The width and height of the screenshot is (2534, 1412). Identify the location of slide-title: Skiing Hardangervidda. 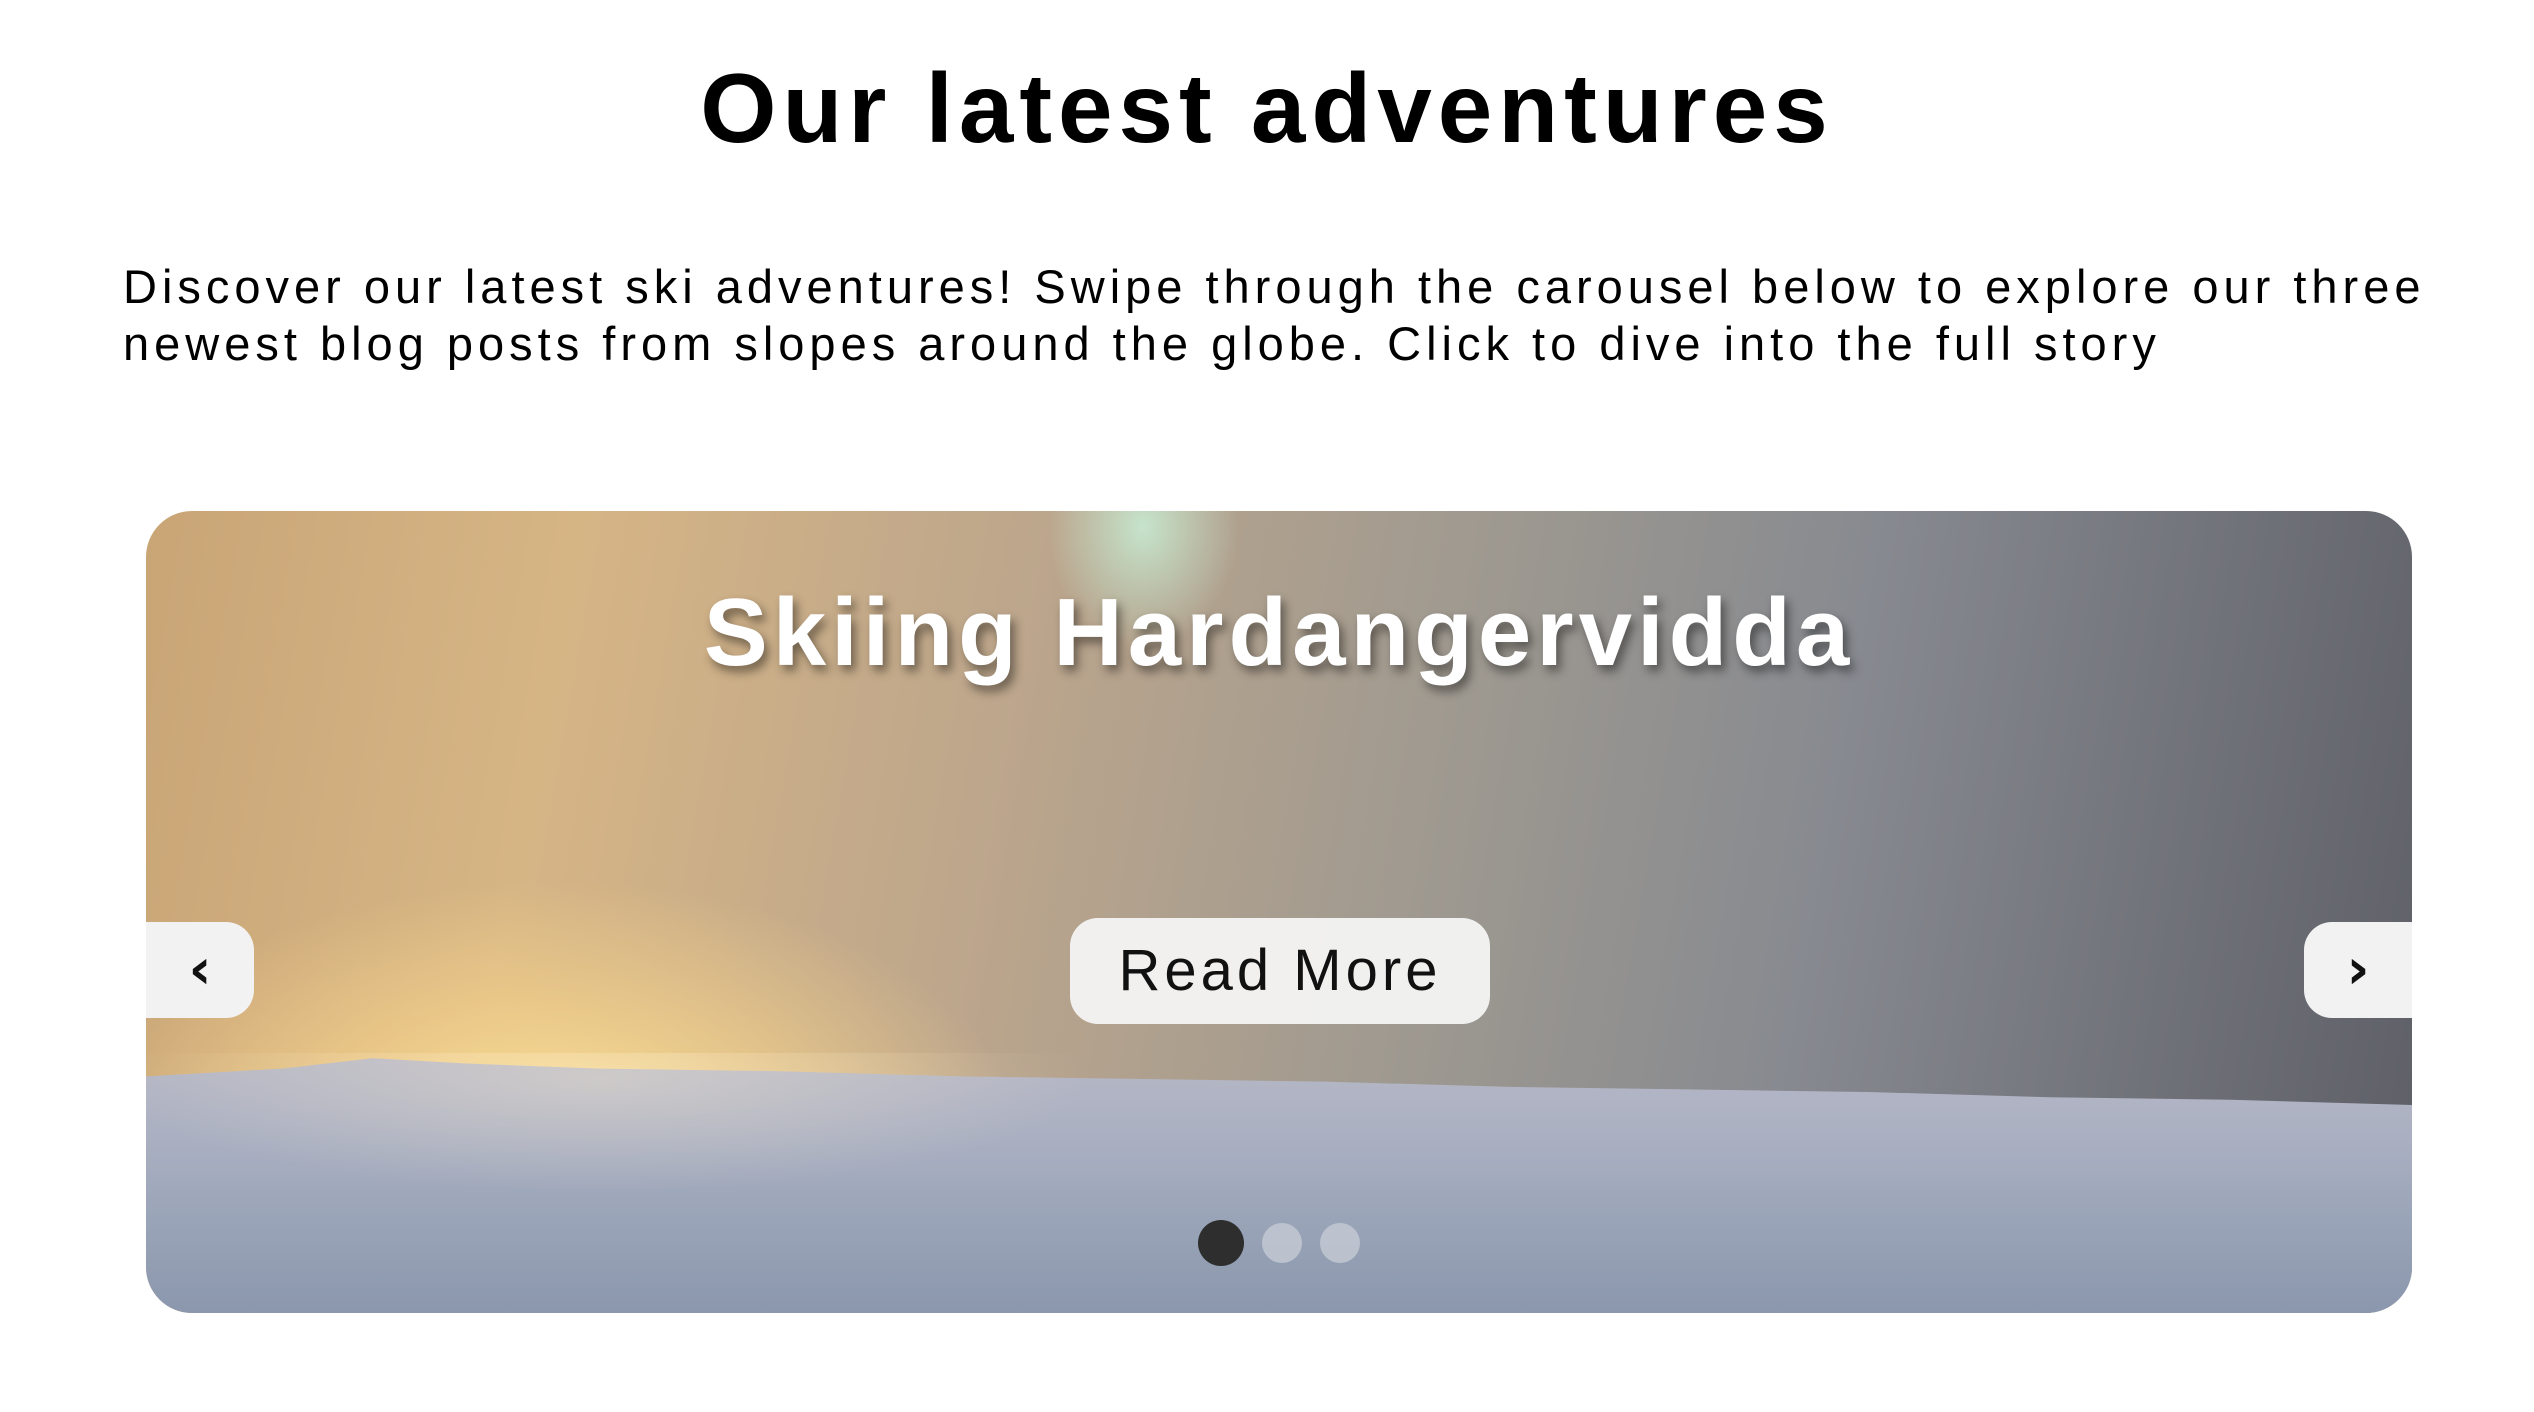
(1279, 632).